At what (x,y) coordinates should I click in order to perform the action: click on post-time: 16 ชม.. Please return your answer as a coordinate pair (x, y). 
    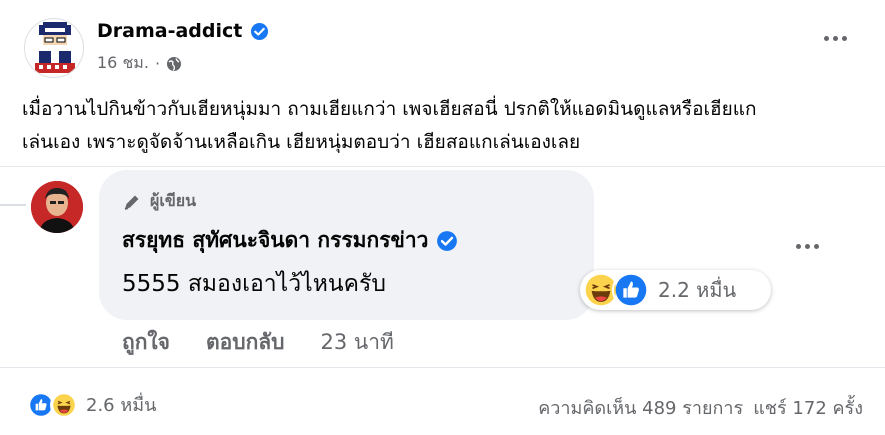
    Looking at the image, I should click on (123, 63).